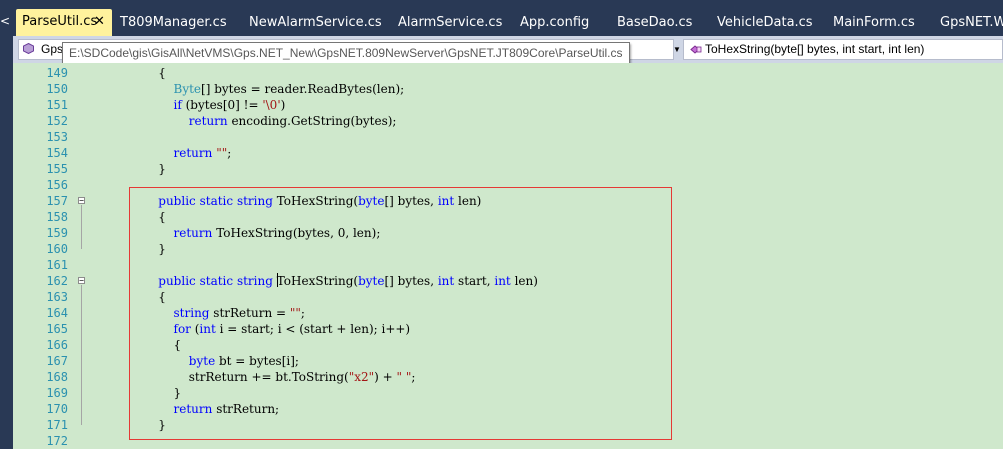 This screenshot has width=1003, height=449. Describe the element at coordinates (57, 233) in the screenshot. I see `line-number: 159` at that location.